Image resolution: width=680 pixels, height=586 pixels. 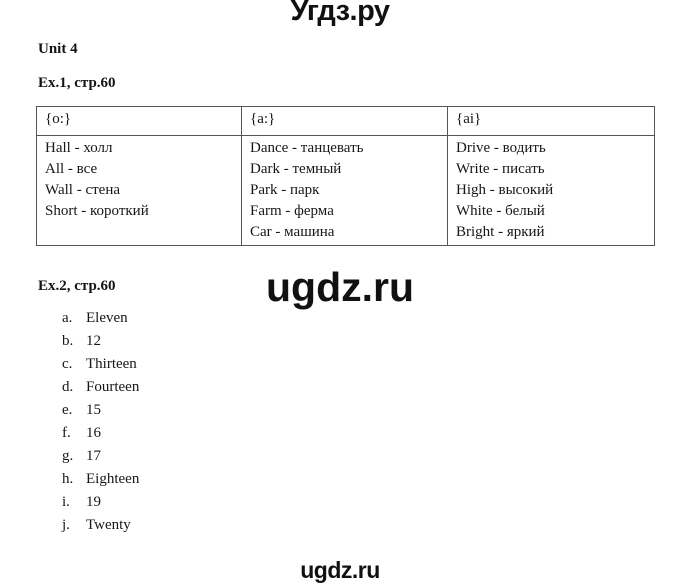 I want to click on list-item: g. 17, so click(x=100, y=459).